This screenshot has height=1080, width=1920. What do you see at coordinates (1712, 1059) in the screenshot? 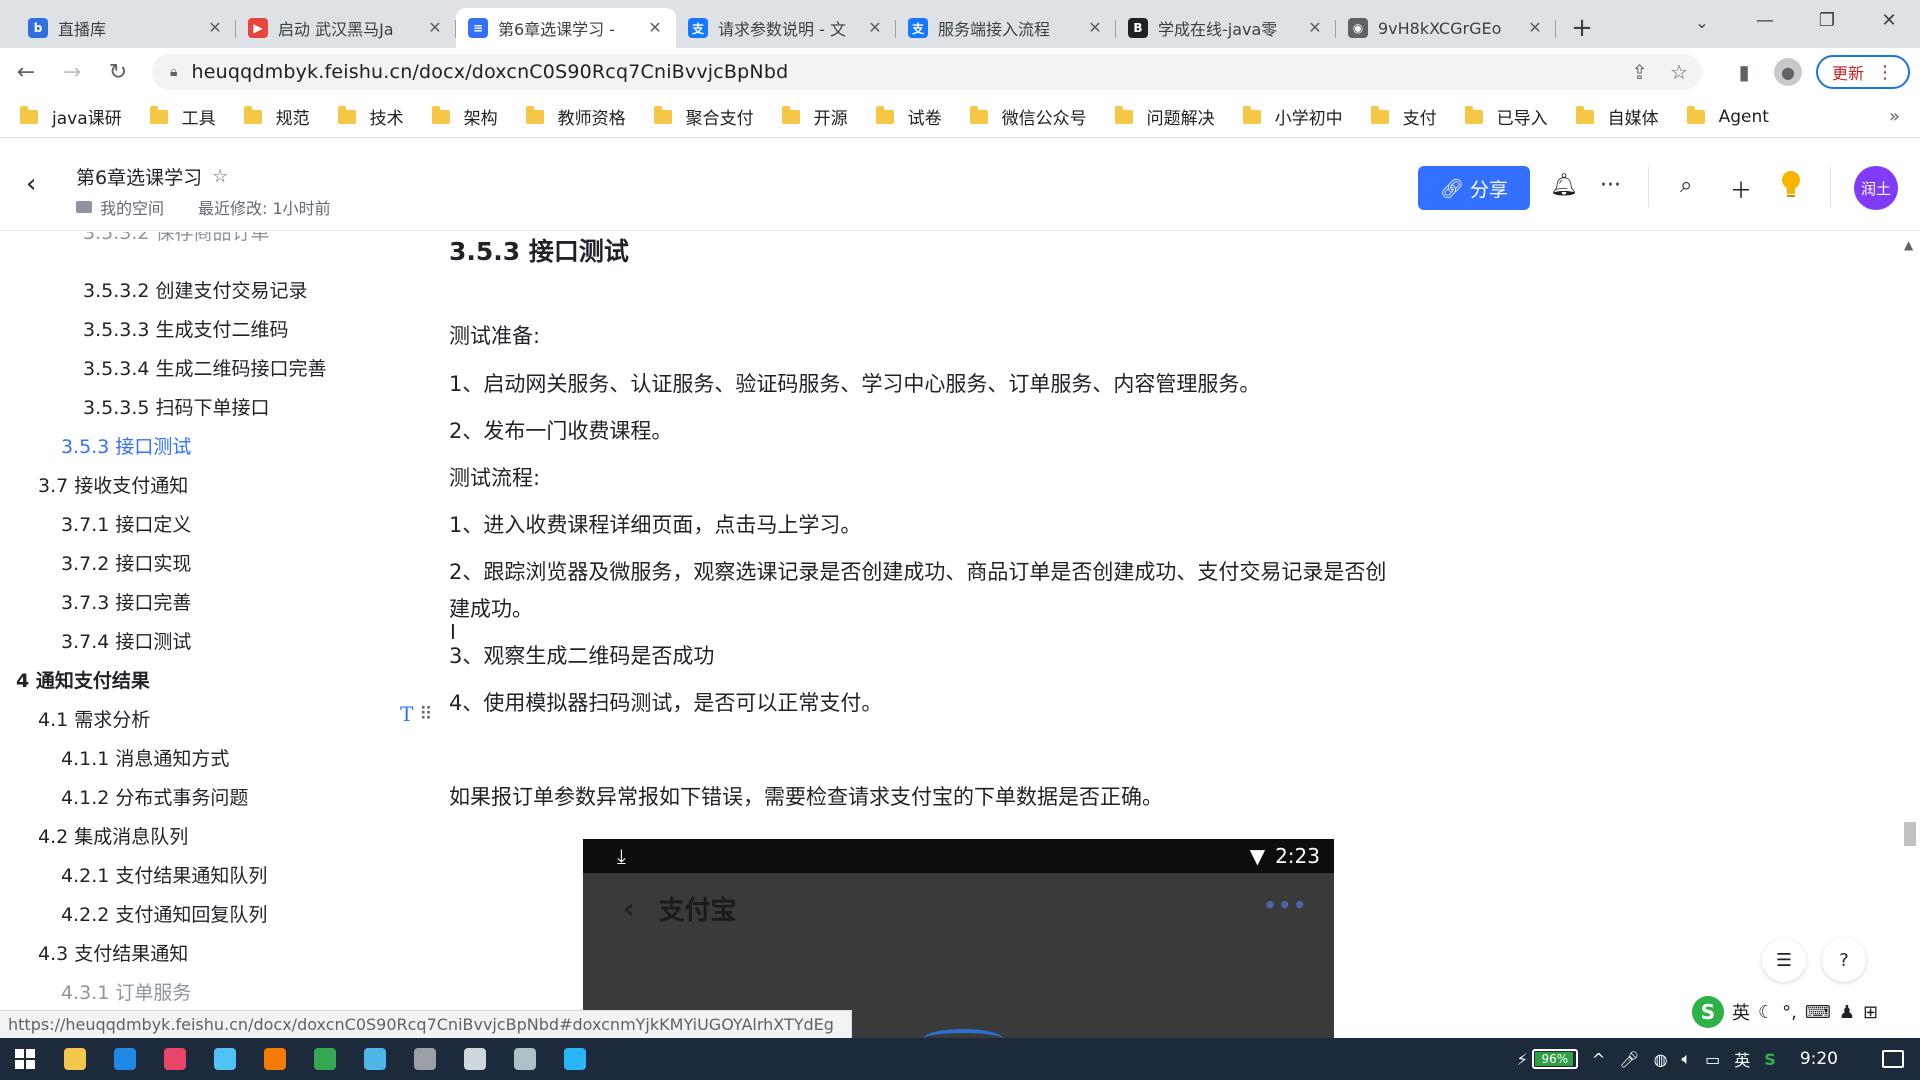
I see `display-icon: ▭` at bounding box center [1712, 1059].